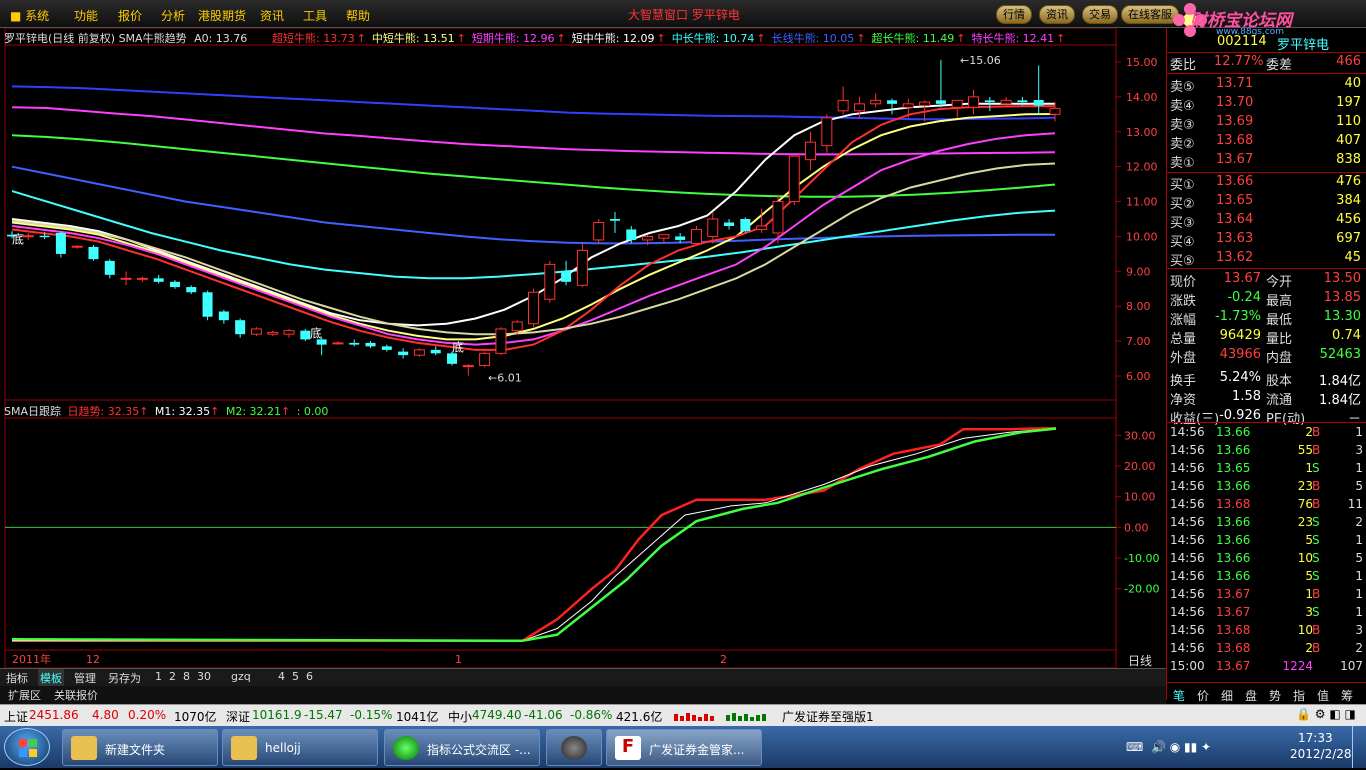 The width and height of the screenshot is (1366, 770). Describe the element at coordinates (1100, 14) in the screenshot. I see `btn-trade: 交易` at that location.